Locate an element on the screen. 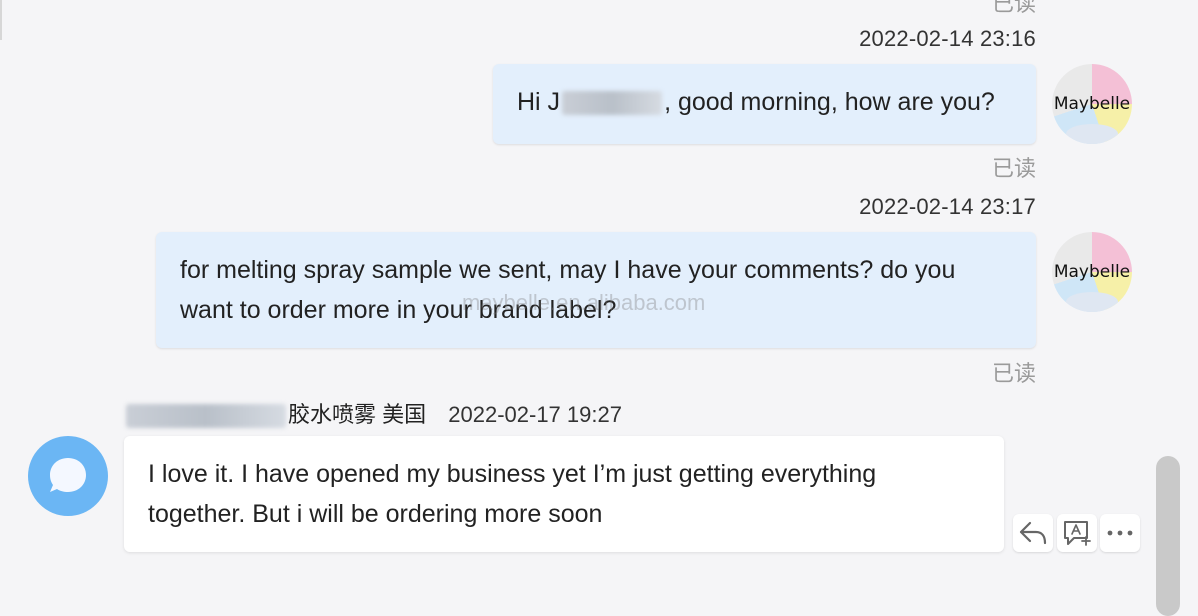 This screenshot has width=1198, height=616. sender-line: 胶水喷雾 美国 2022-02-17 19:27 is located at coordinates (373, 413).